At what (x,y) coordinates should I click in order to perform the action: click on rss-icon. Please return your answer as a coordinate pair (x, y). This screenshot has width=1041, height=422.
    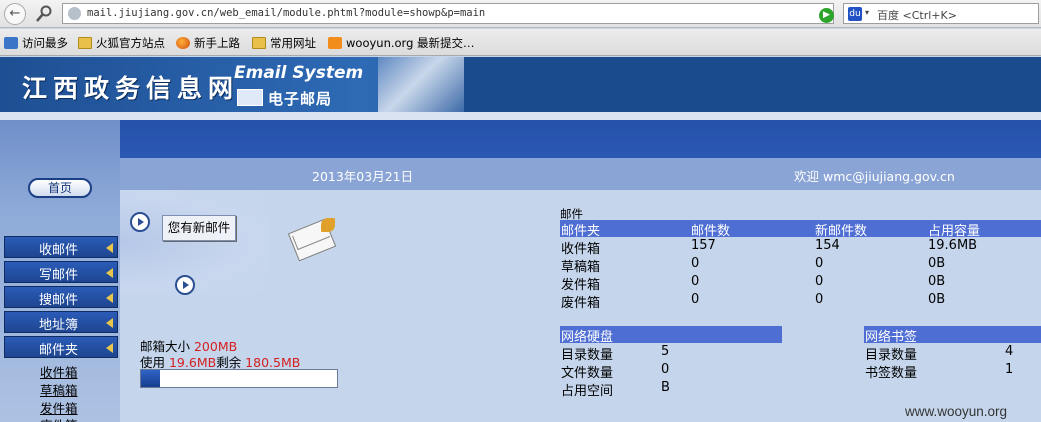
    Looking at the image, I should click on (335, 43).